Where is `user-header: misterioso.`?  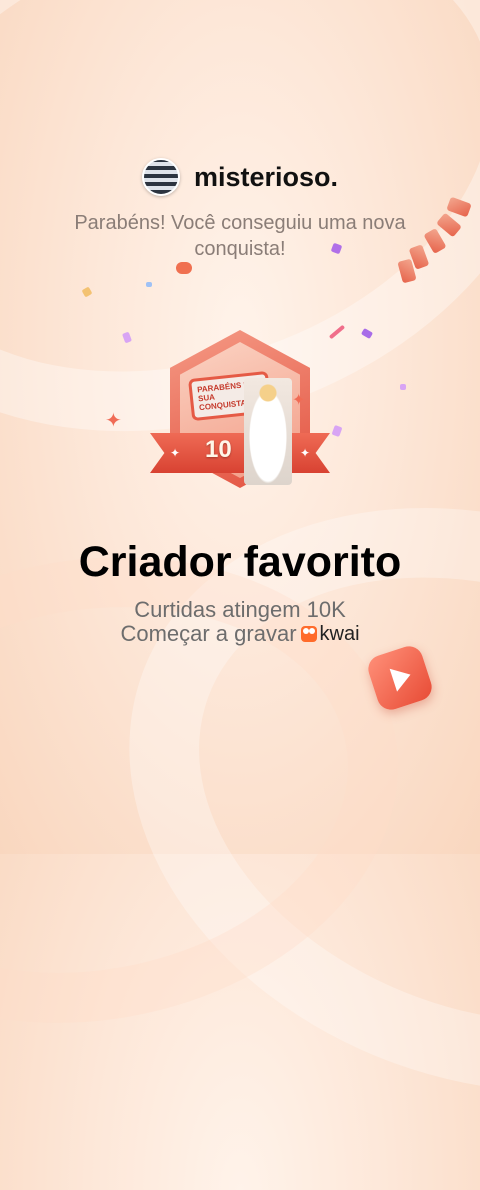 user-header: misterioso. is located at coordinates (240, 177).